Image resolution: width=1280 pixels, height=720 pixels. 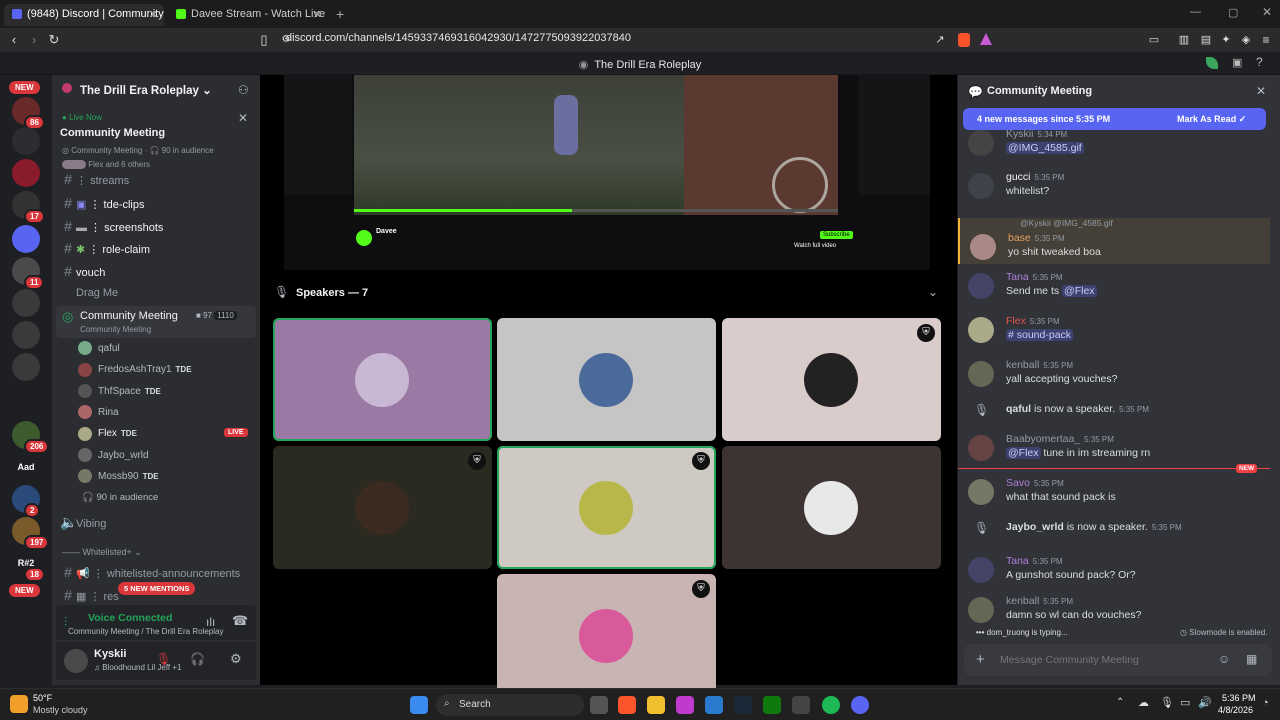 What do you see at coordinates (24, 590) in the screenshot?
I see `new-servers-pill: NEW` at bounding box center [24, 590].